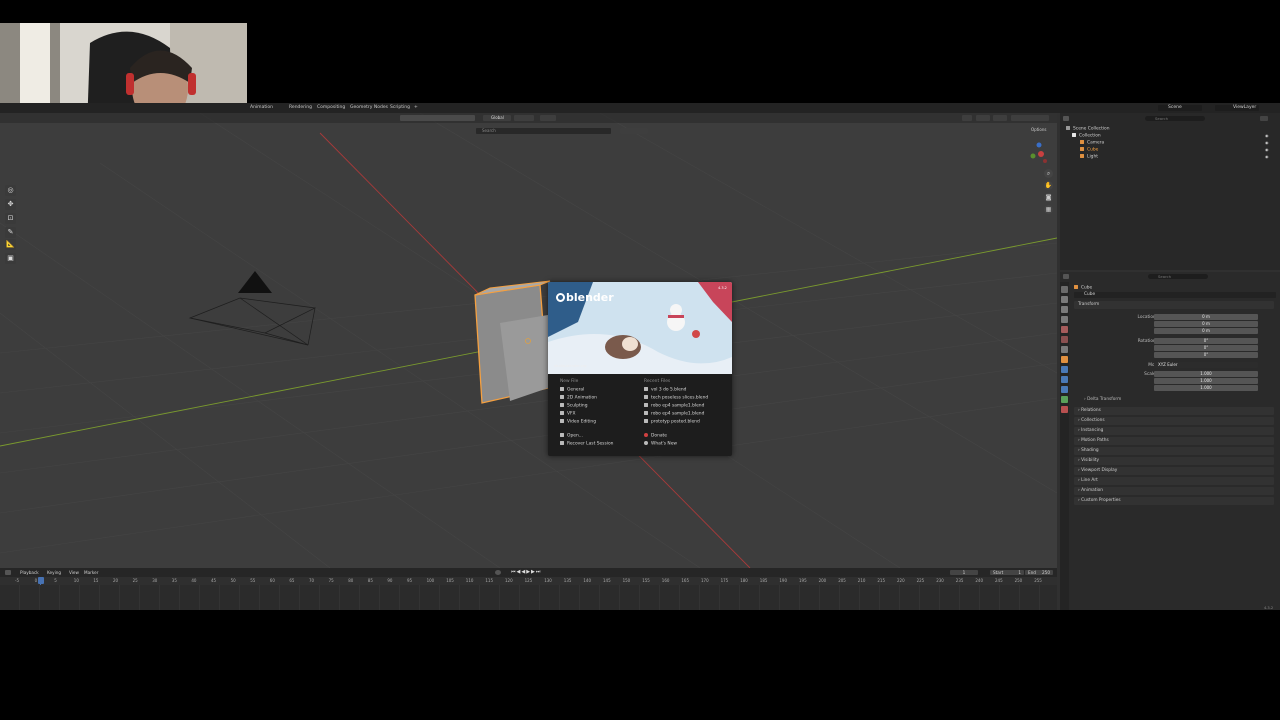  What do you see at coordinates (676, 398) in the screenshot?
I see `recent-file-item: tech poseless slices.blend` at bounding box center [676, 398].